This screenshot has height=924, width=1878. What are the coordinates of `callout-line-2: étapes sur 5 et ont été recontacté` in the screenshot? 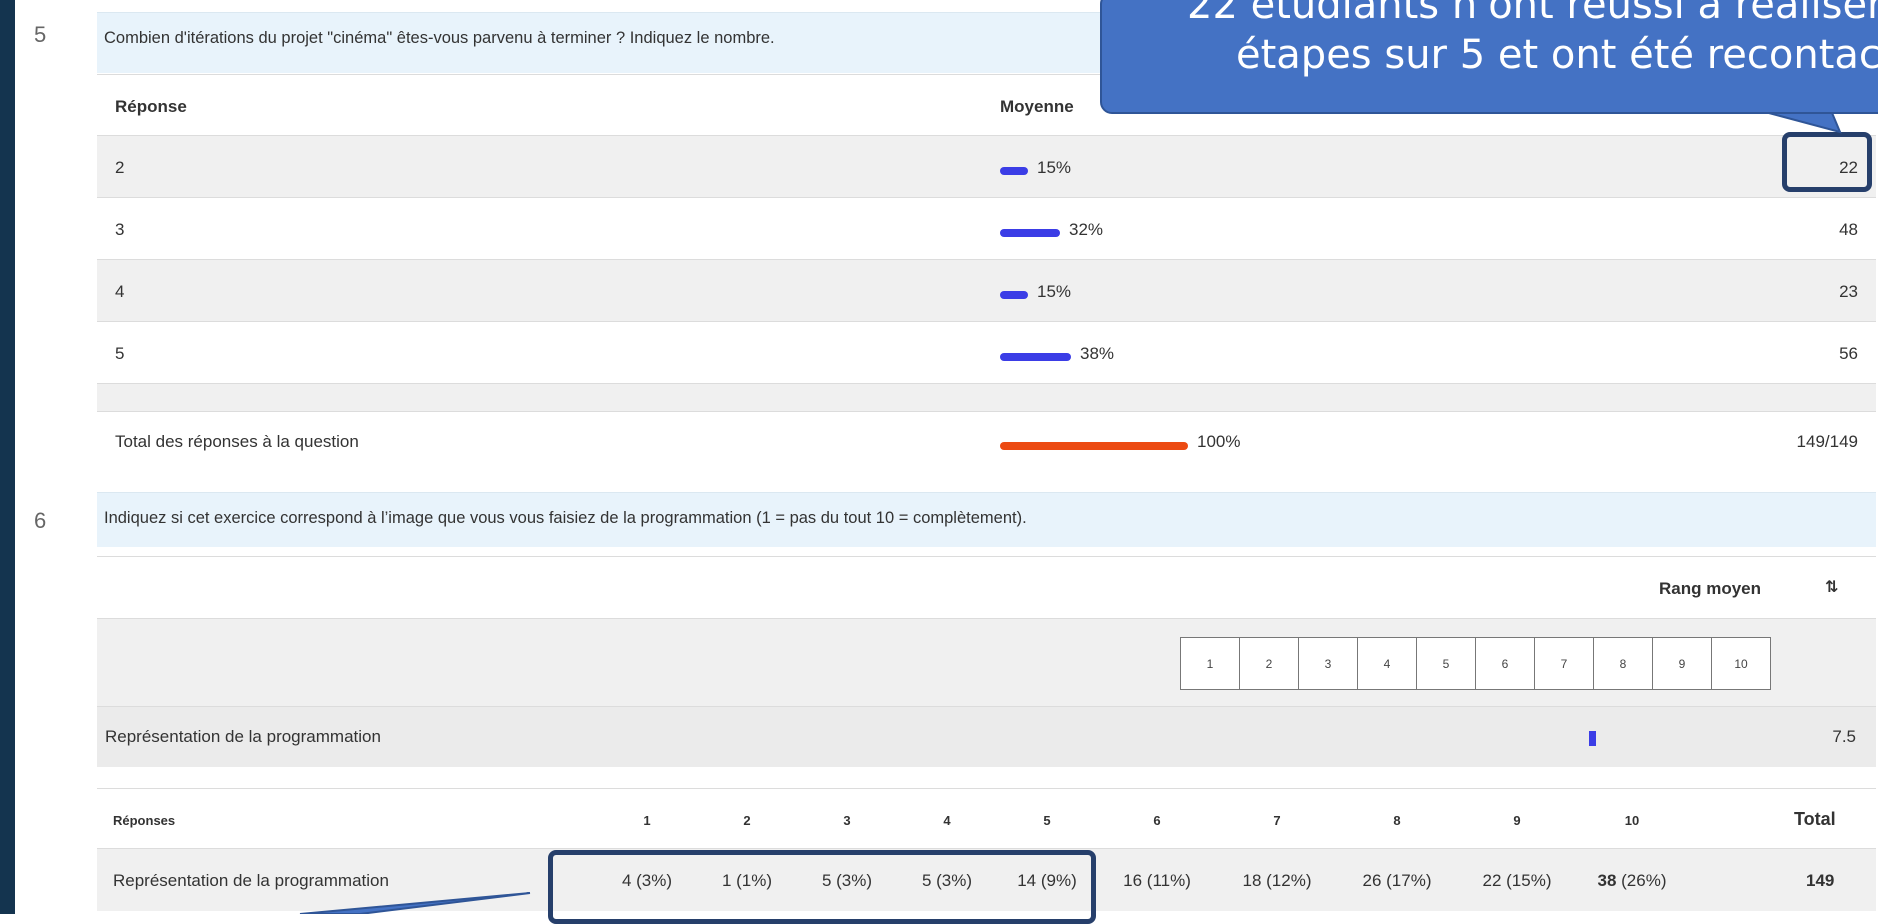 It's located at (1557, 55).